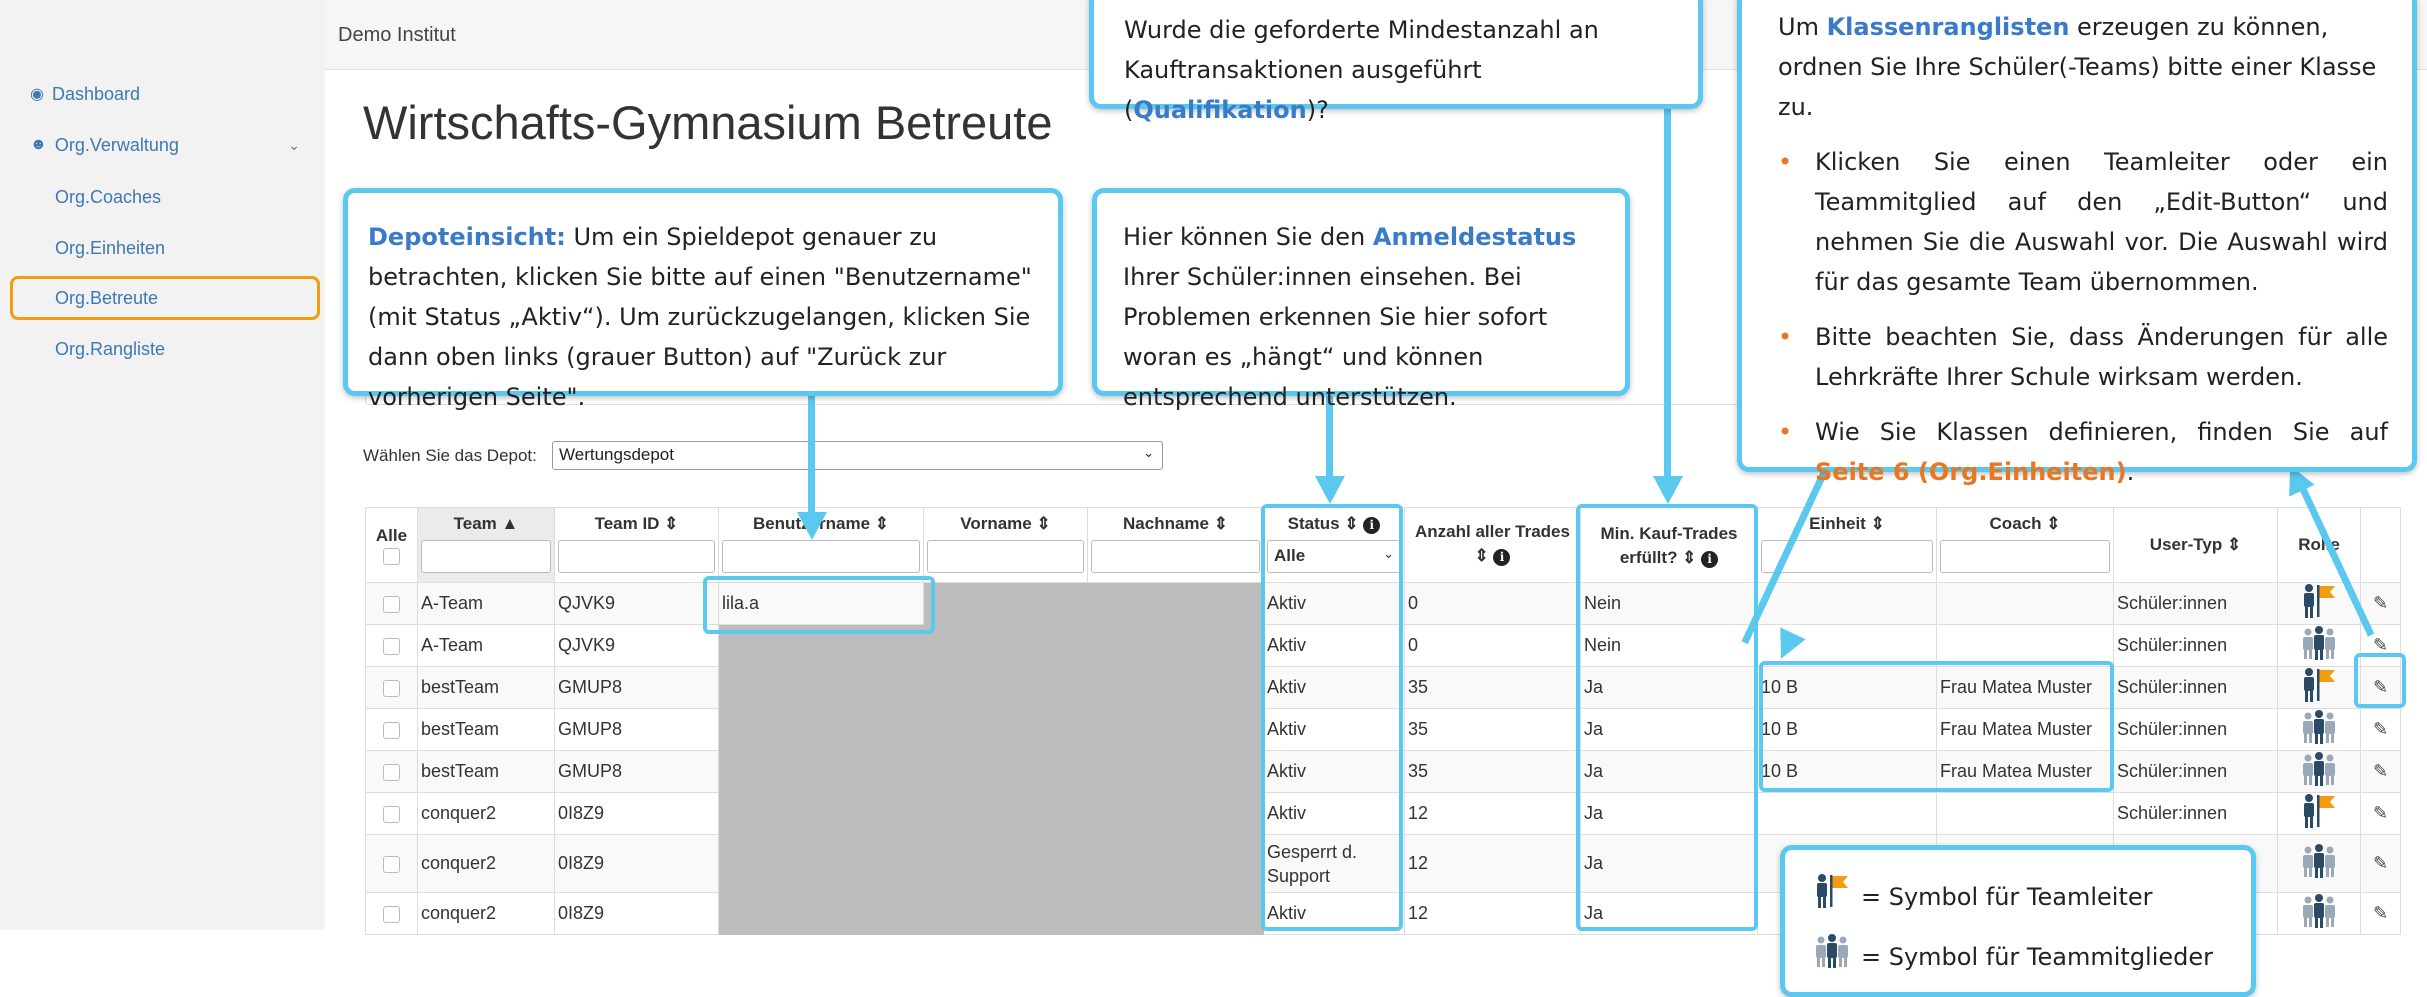 The height and width of the screenshot is (997, 2427). What do you see at coordinates (165, 248) in the screenshot?
I see `sidebar-item-org-einheiten: Org.Einheiten` at bounding box center [165, 248].